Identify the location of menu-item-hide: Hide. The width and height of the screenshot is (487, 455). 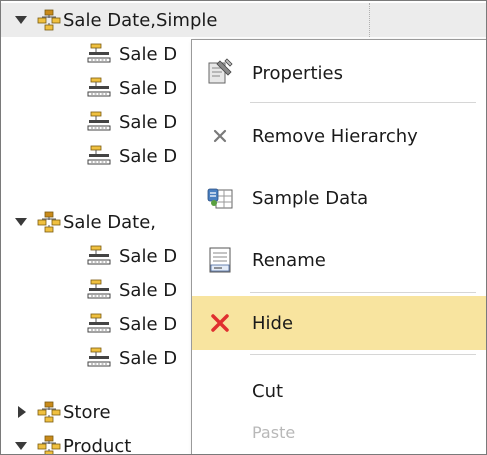
(339, 323).